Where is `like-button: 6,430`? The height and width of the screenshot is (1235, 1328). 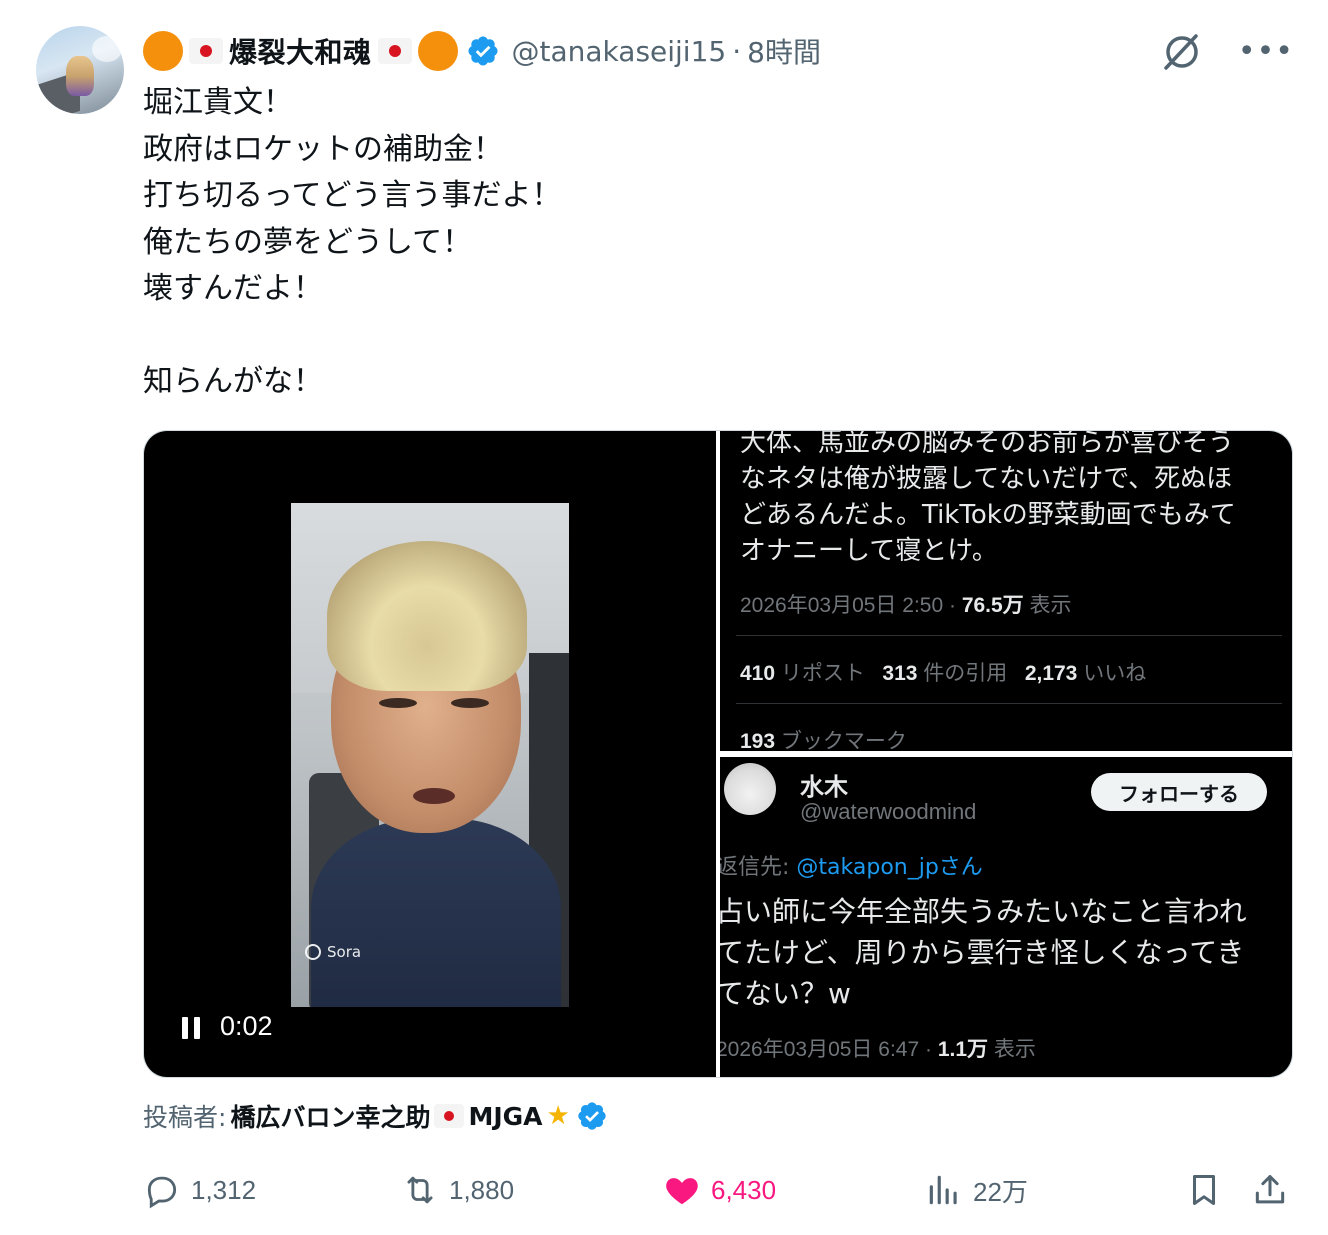
like-button: 6,430 is located at coordinates (719, 1190).